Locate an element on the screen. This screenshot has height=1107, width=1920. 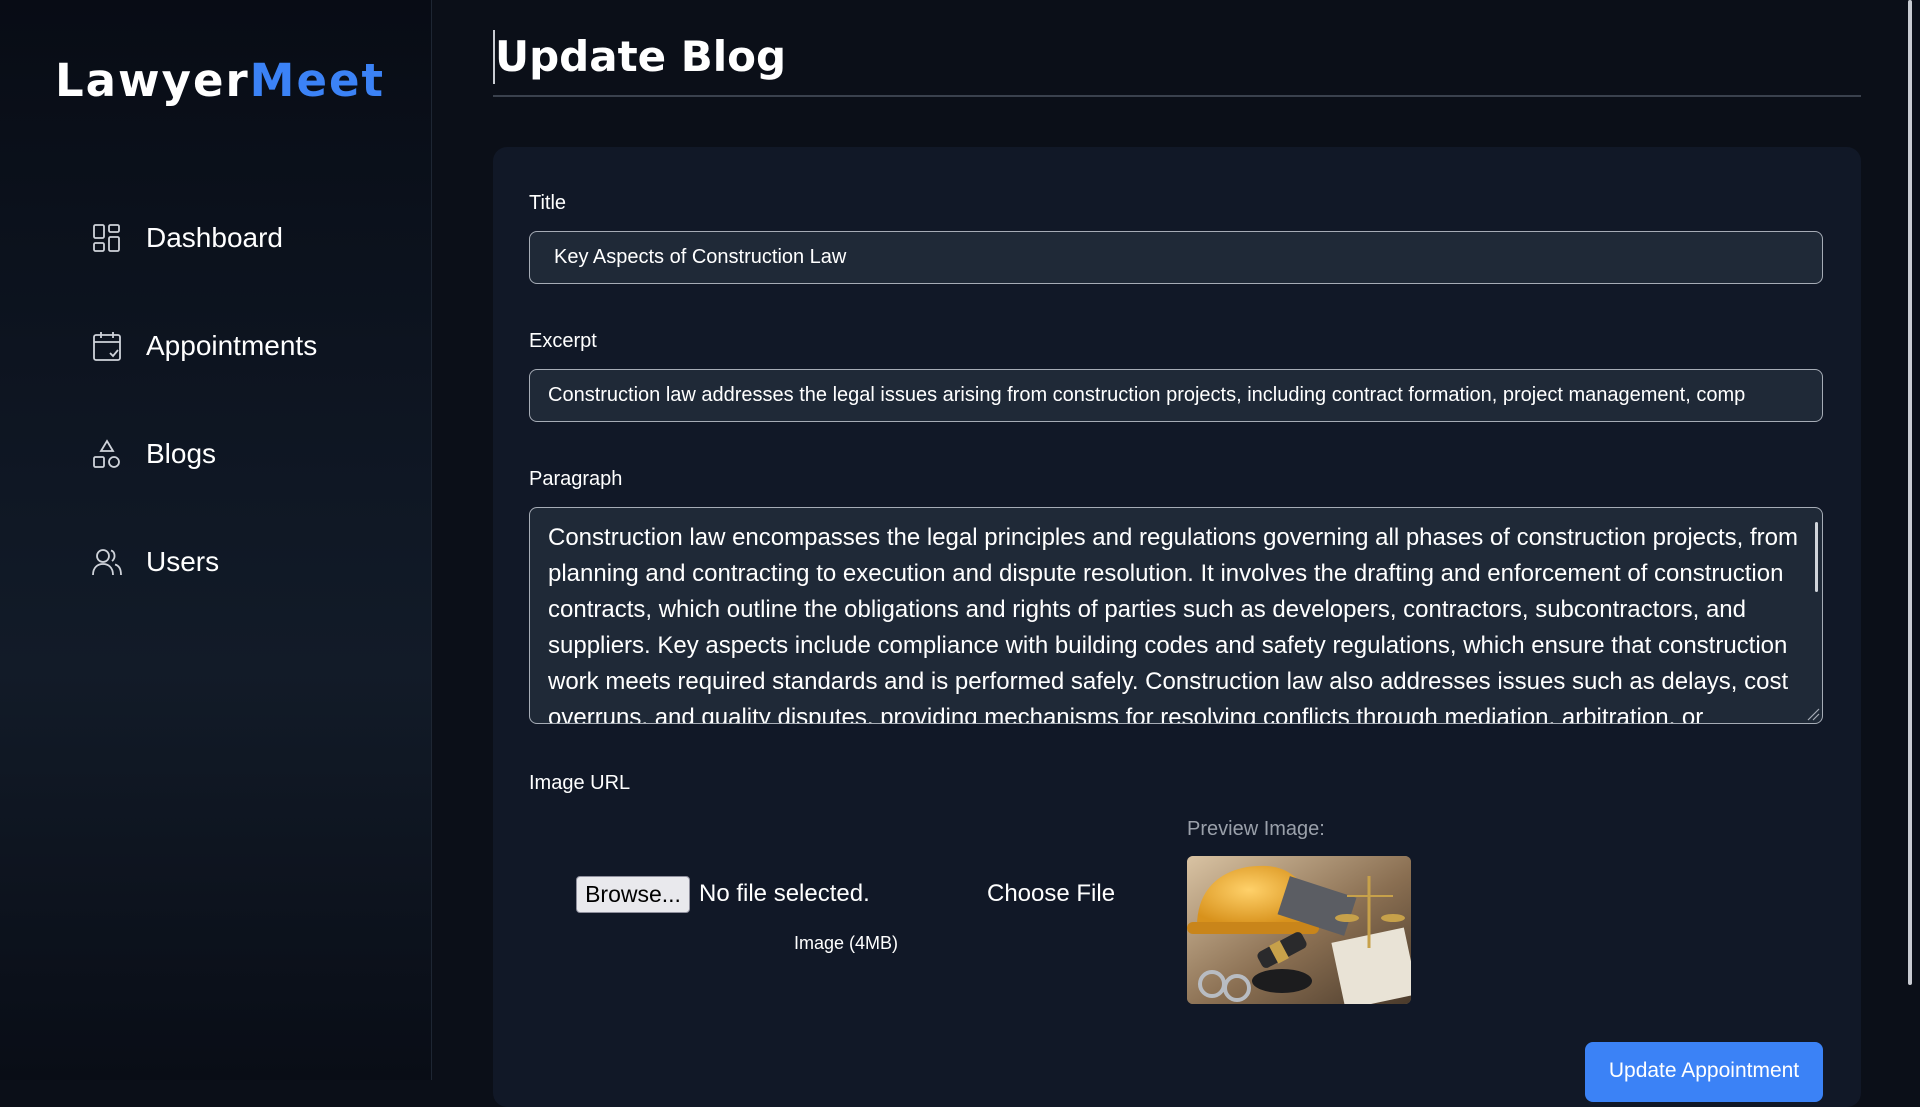
sidebar-item-label: Blogs is located at coordinates (181, 453).